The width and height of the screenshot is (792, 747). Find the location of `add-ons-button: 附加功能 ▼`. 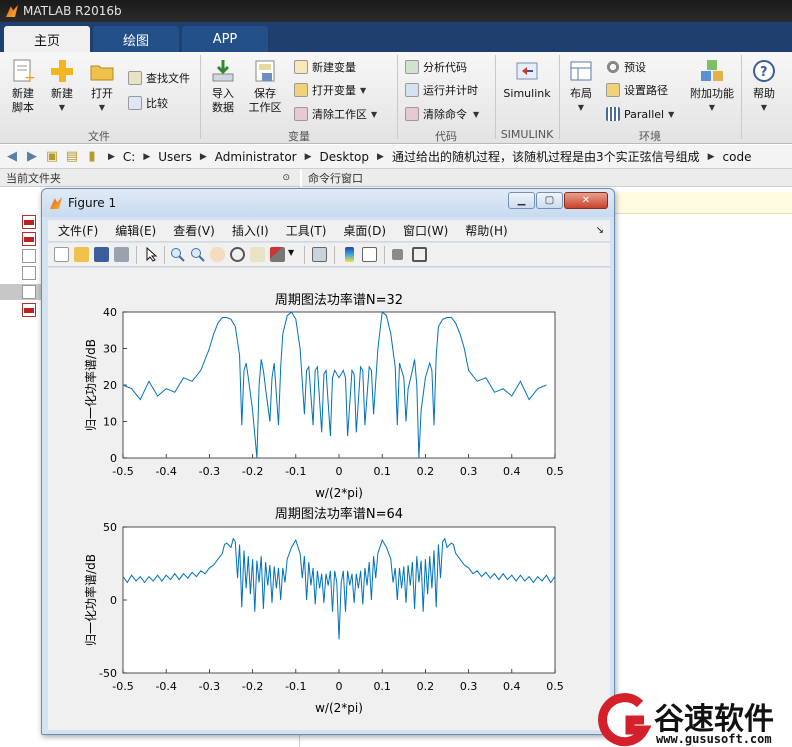

add-ons-button: 附加功能 ▼ is located at coordinates (712, 86).